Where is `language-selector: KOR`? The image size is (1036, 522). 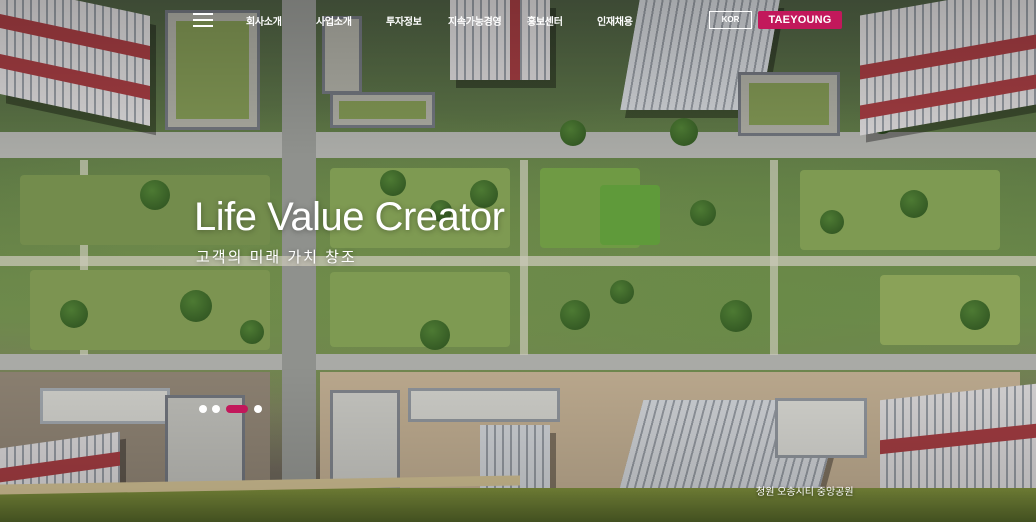 language-selector: KOR is located at coordinates (730, 20).